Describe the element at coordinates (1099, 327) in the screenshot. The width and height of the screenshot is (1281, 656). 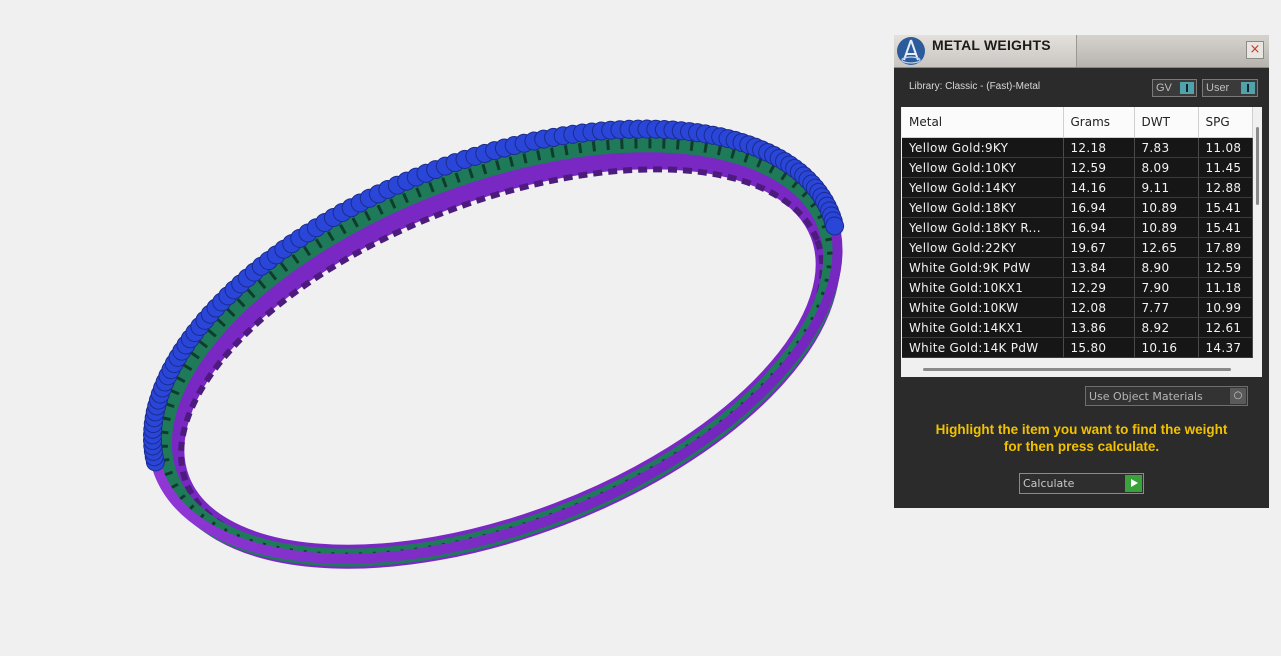
I see `cell-grams: 13.86` at that location.